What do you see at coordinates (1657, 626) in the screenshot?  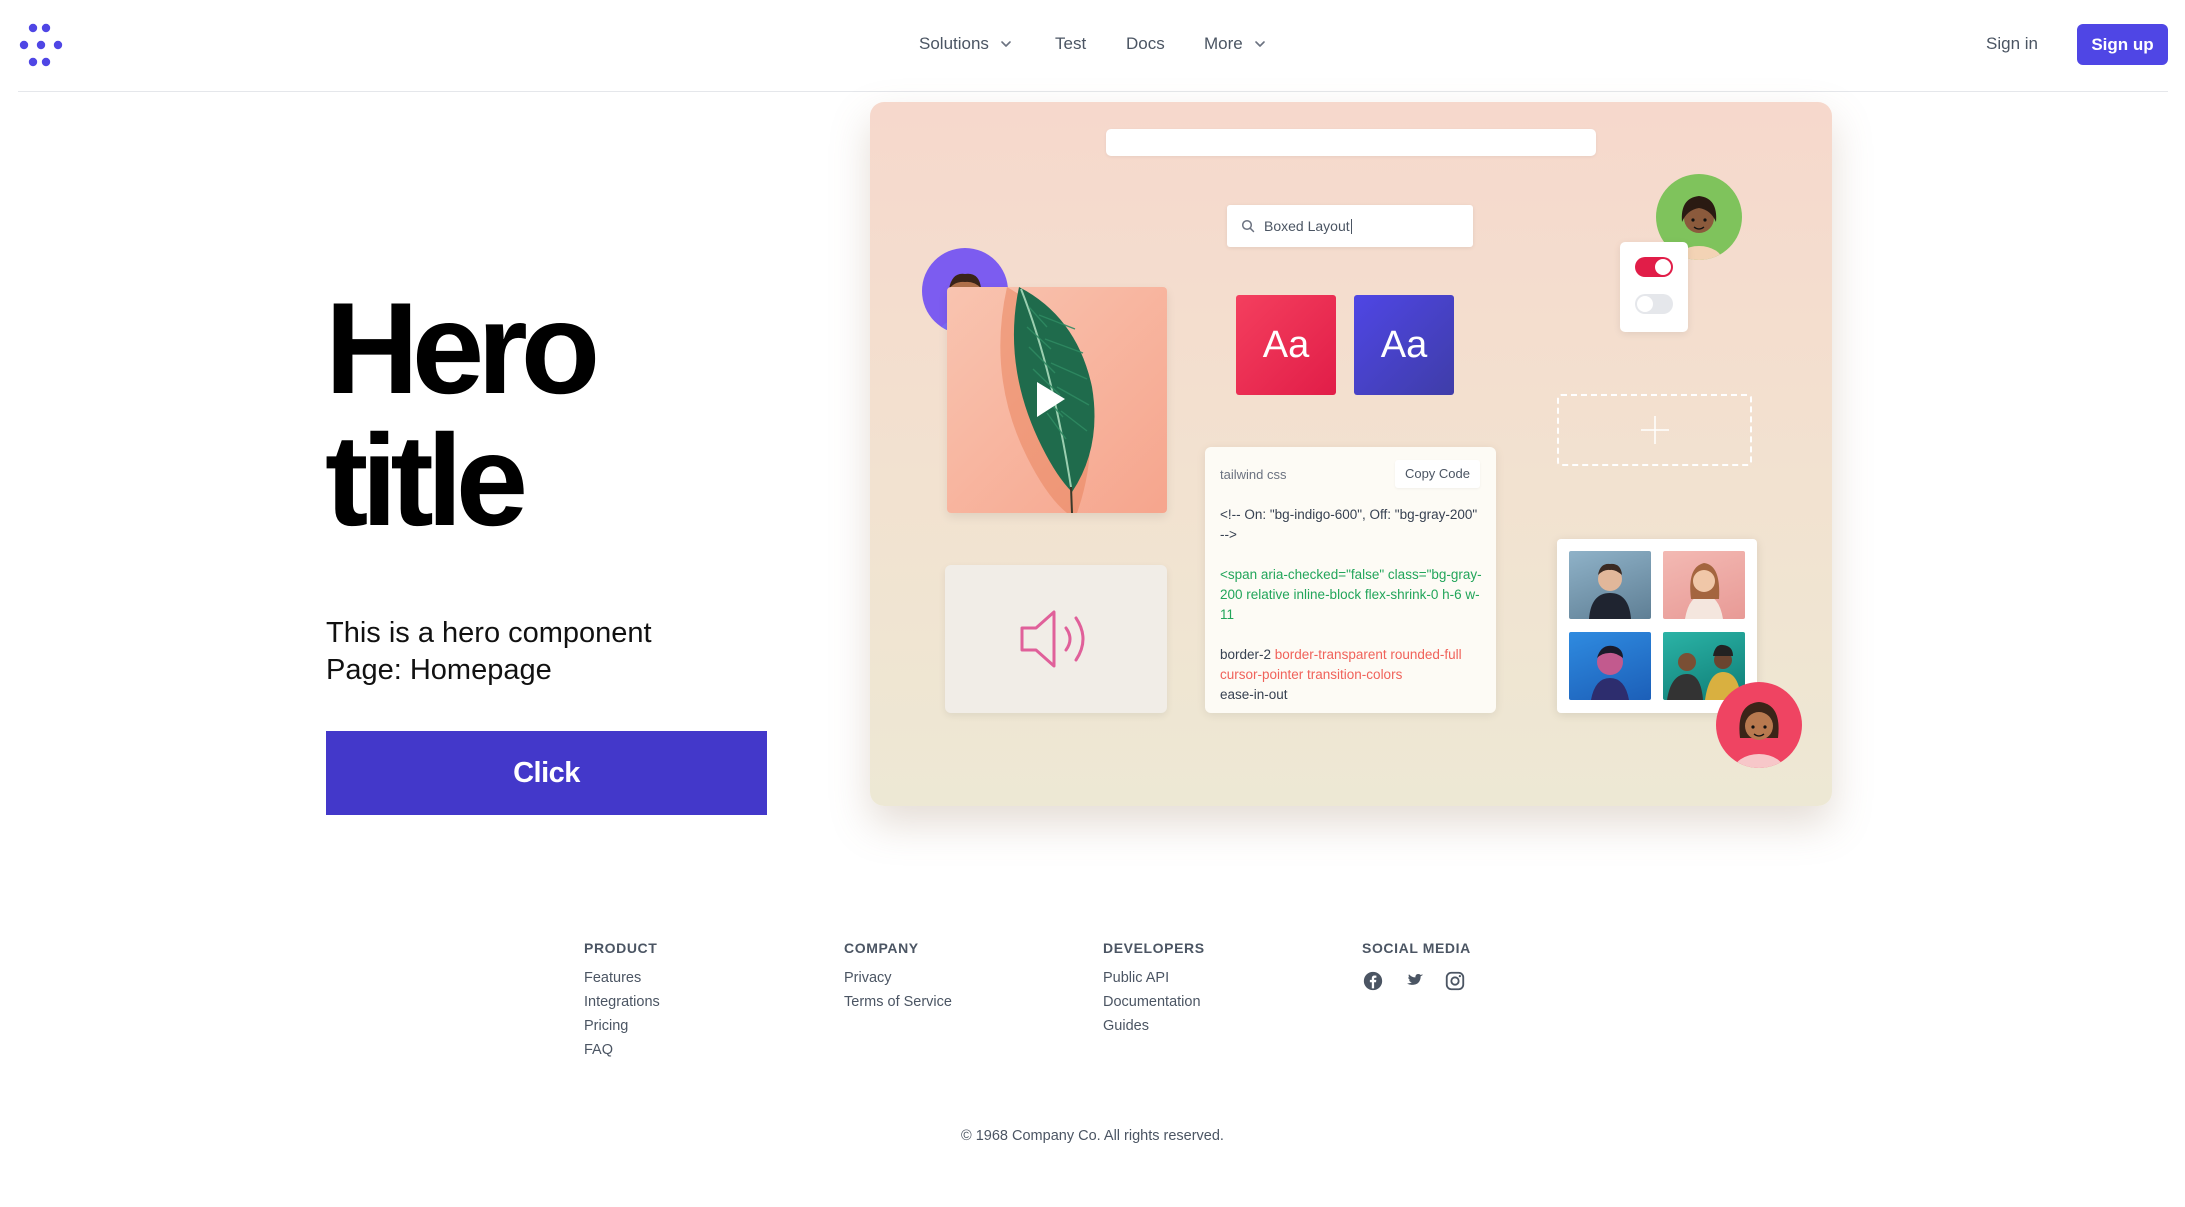 I see `photo-grid-card` at bounding box center [1657, 626].